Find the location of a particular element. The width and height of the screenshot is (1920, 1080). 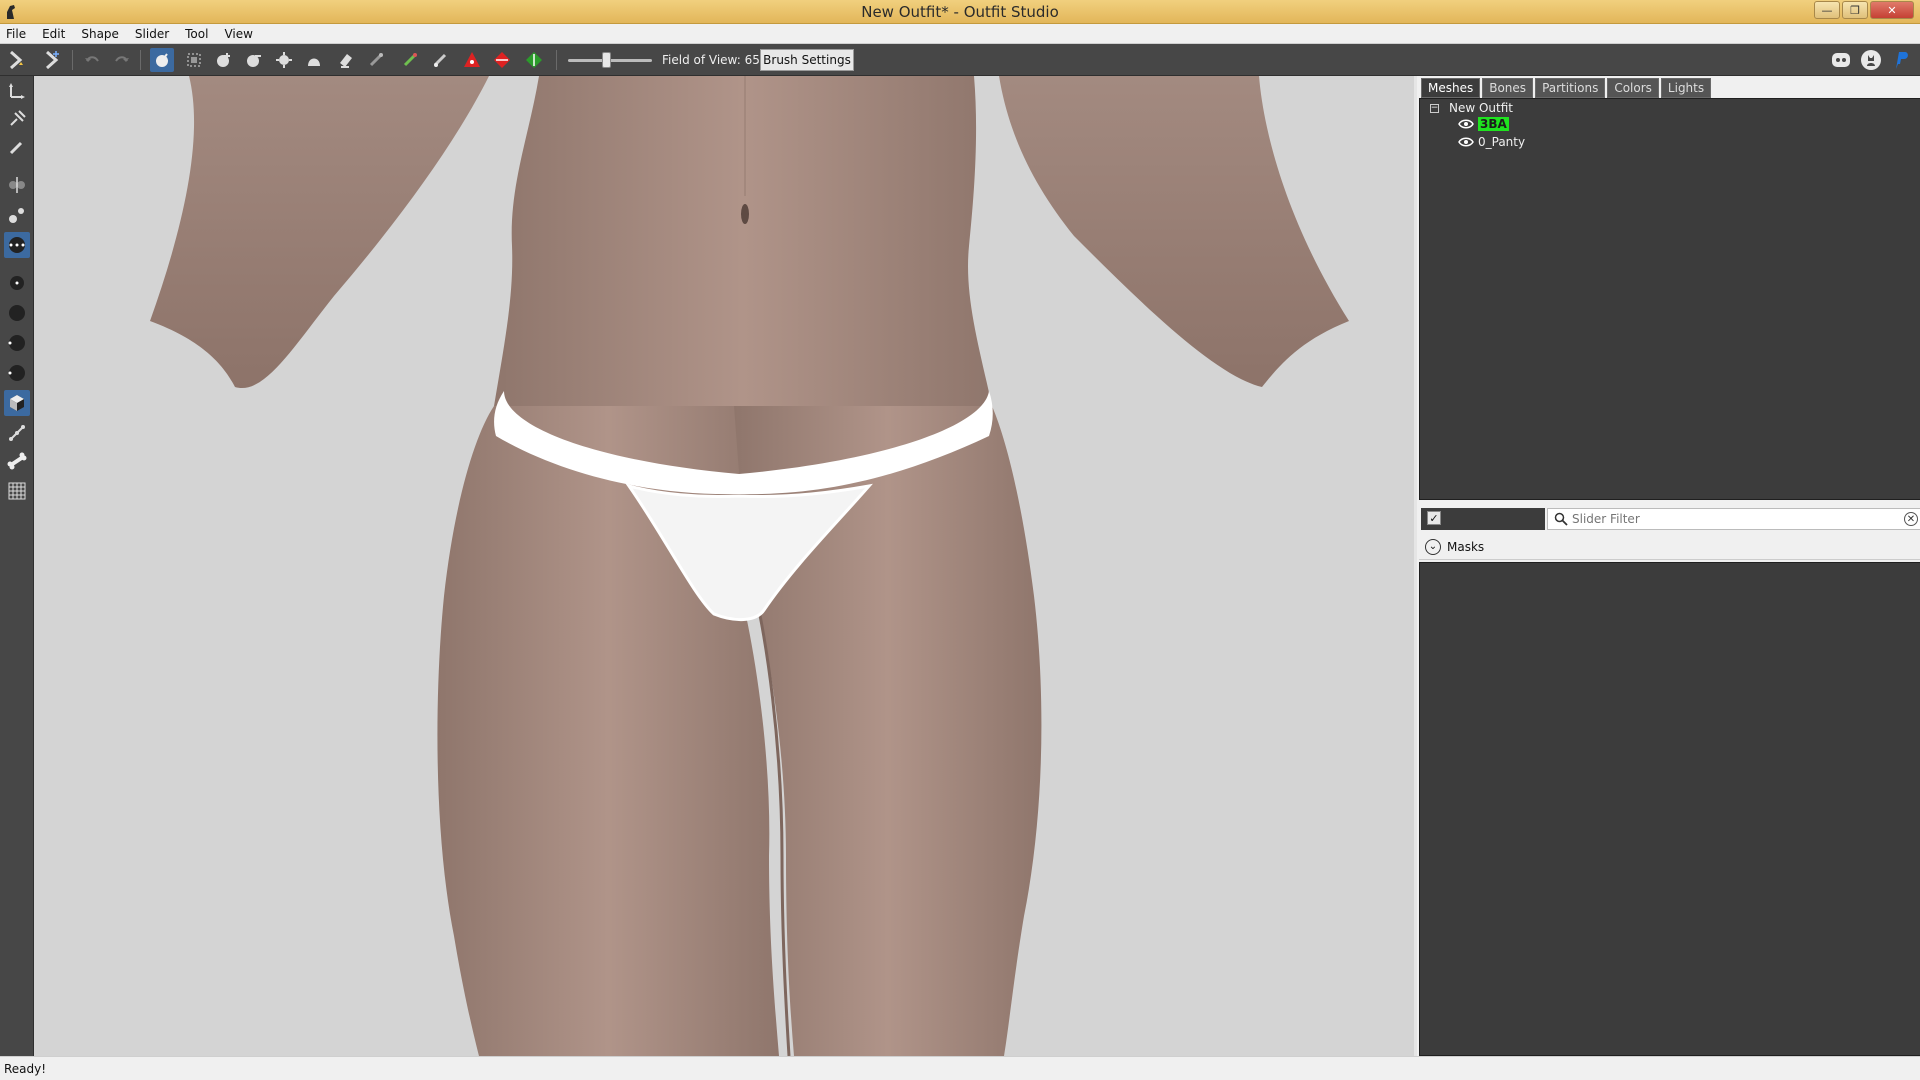

redo-icon is located at coordinates (122, 60).